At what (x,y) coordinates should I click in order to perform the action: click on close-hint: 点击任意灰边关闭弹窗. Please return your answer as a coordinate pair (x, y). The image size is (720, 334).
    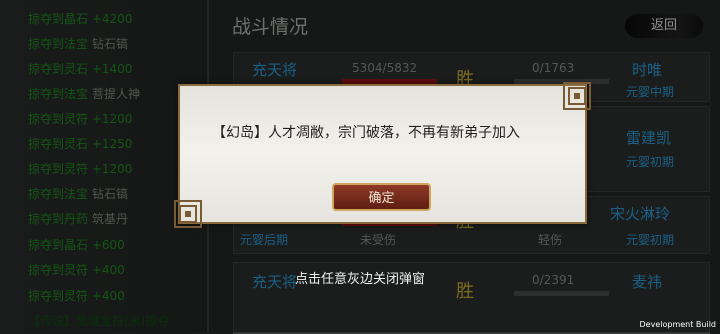
    Looking at the image, I should click on (359, 279).